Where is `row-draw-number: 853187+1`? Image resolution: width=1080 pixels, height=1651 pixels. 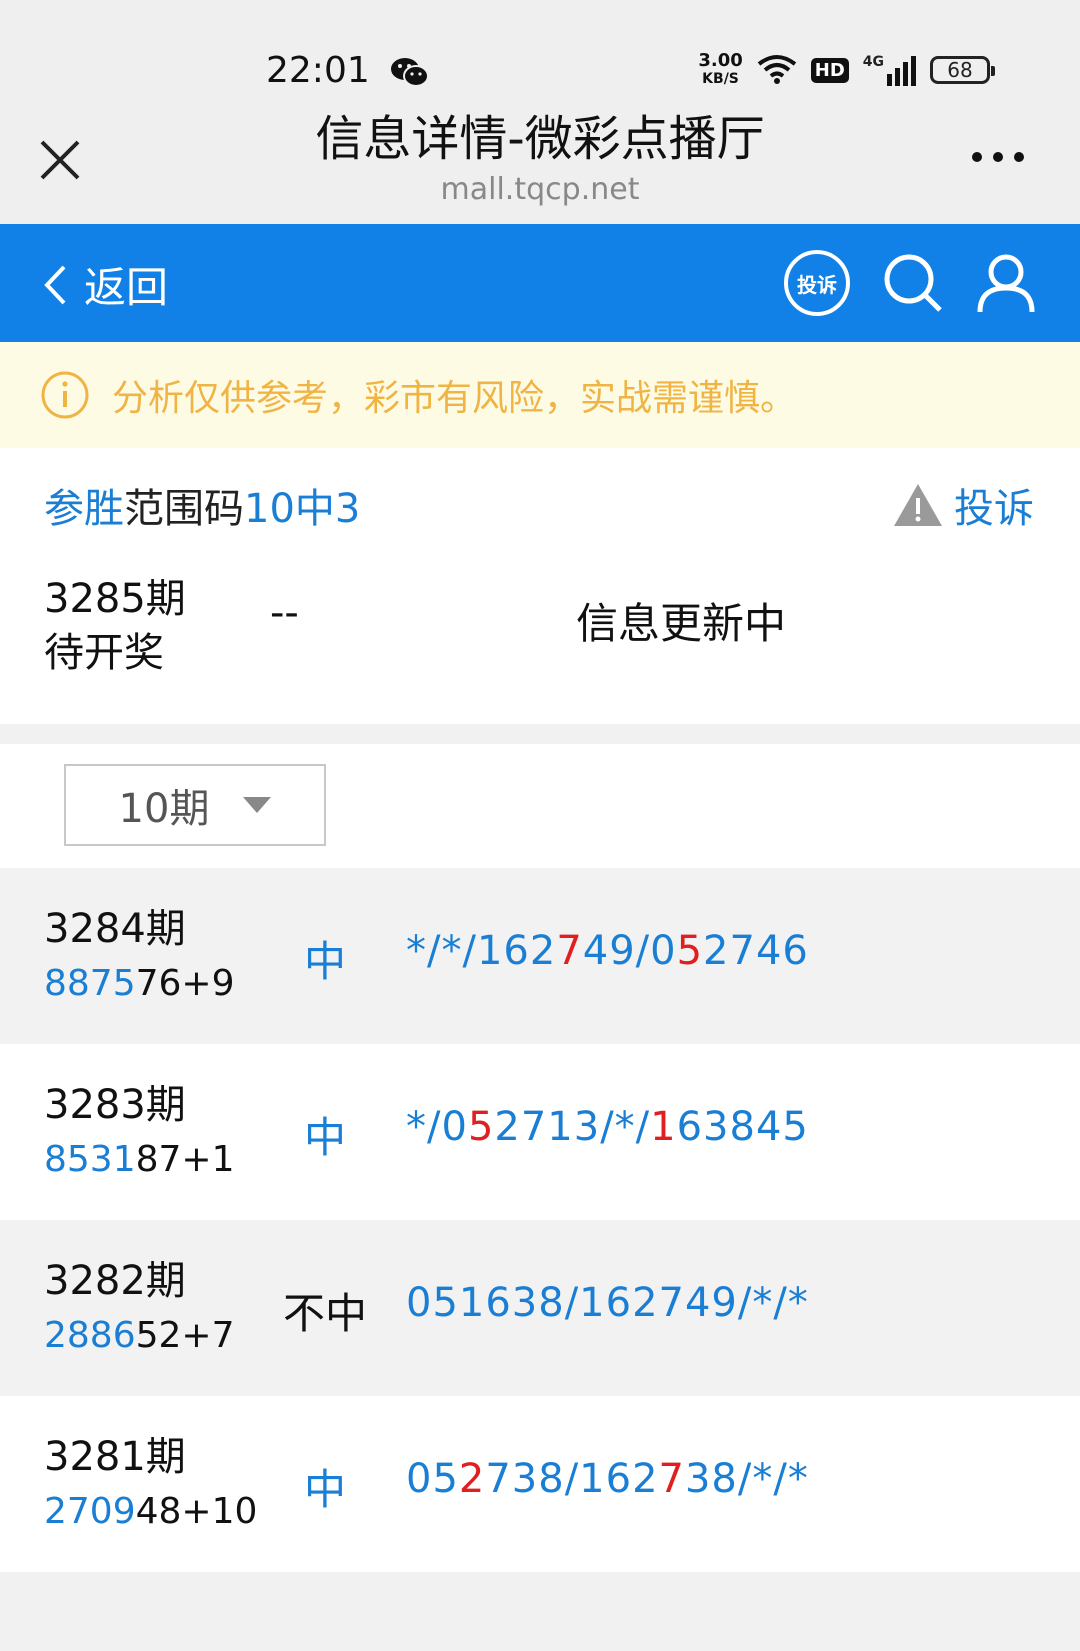
row-draw-number: 853187+1 is located at coordinates (139, 1159).